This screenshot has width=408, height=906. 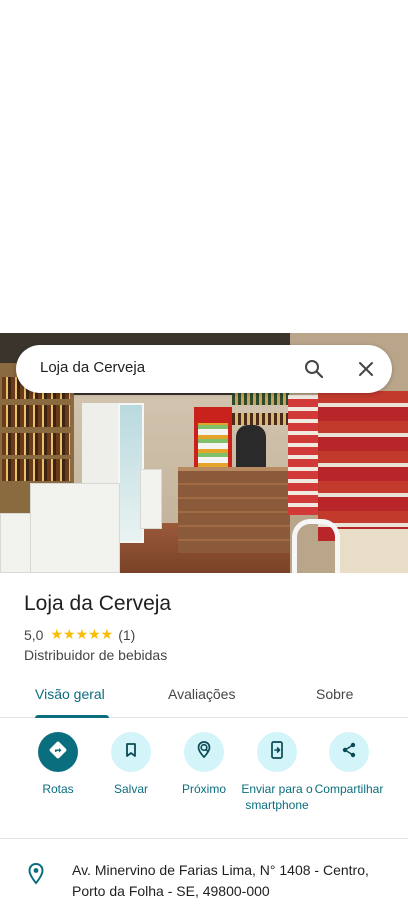 I want to click on send-to-phone-label: Enviar para o smartphone, so click(x=277, y=797).